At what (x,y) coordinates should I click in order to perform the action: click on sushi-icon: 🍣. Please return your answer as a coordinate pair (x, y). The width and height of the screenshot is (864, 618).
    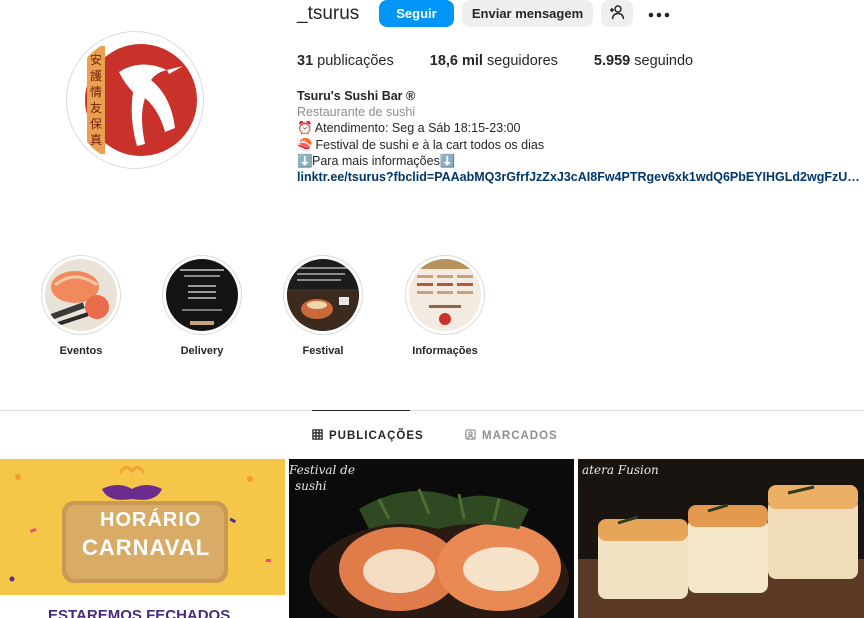
    Looking at the image, I should click on (305, 144).